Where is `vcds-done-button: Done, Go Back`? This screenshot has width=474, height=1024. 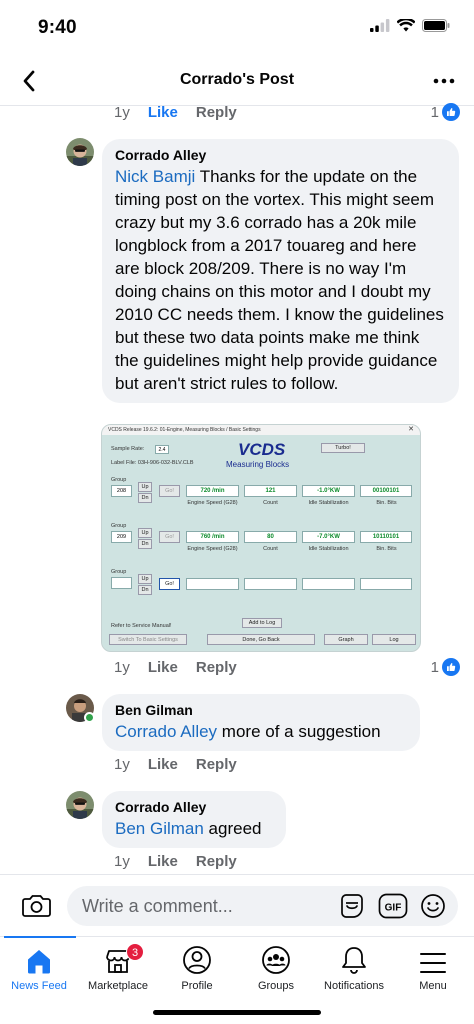 vcds-done-button: Done, Go Back is located at coordinates (261, 639).